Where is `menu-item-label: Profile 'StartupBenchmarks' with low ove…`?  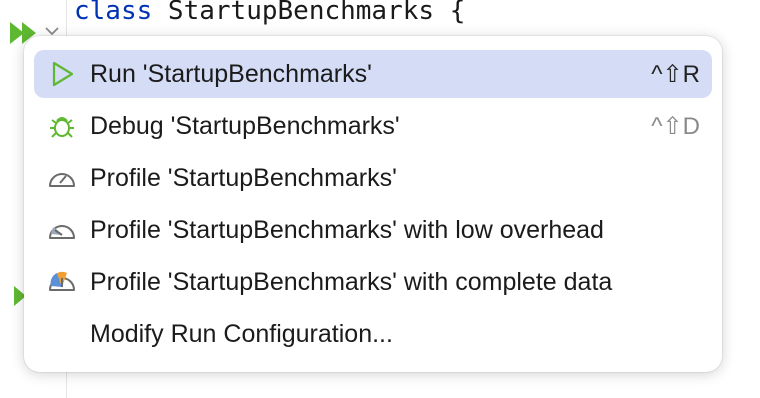 menu-item-label: Profile 'StartupBenchmarks' with low ove… is located at coordinates (347, 229).